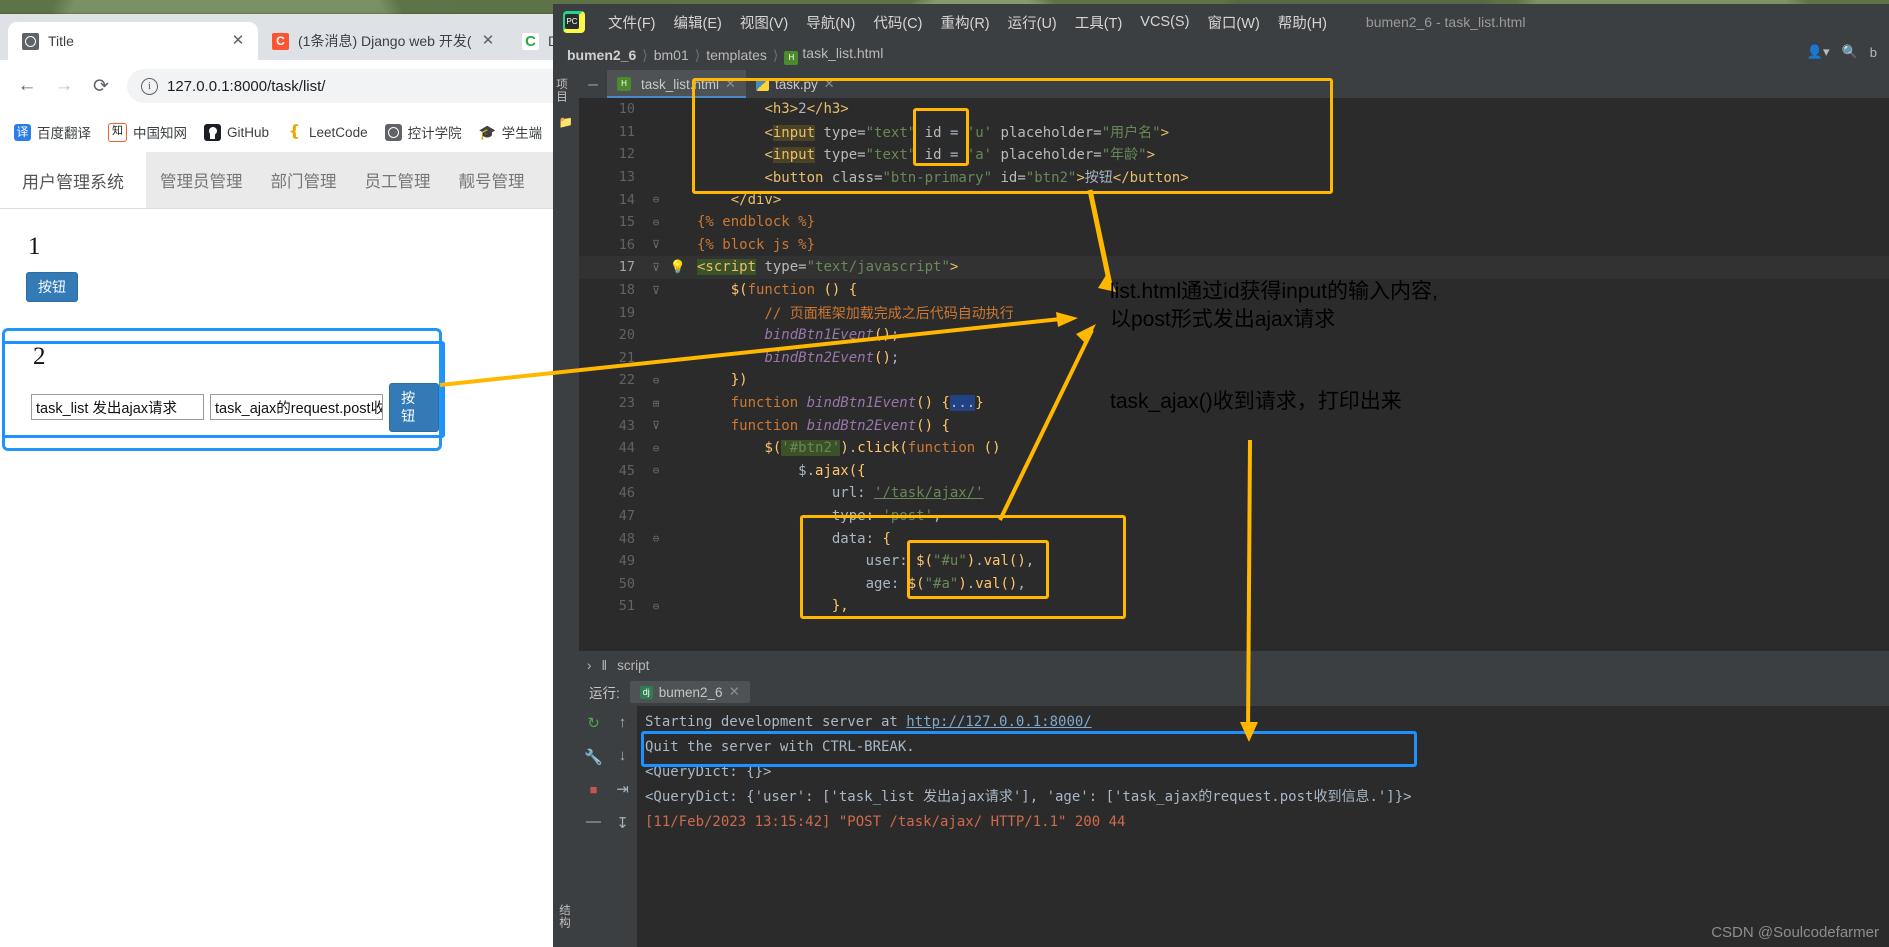  I want to click on line-number: 17, so click(626, 267).